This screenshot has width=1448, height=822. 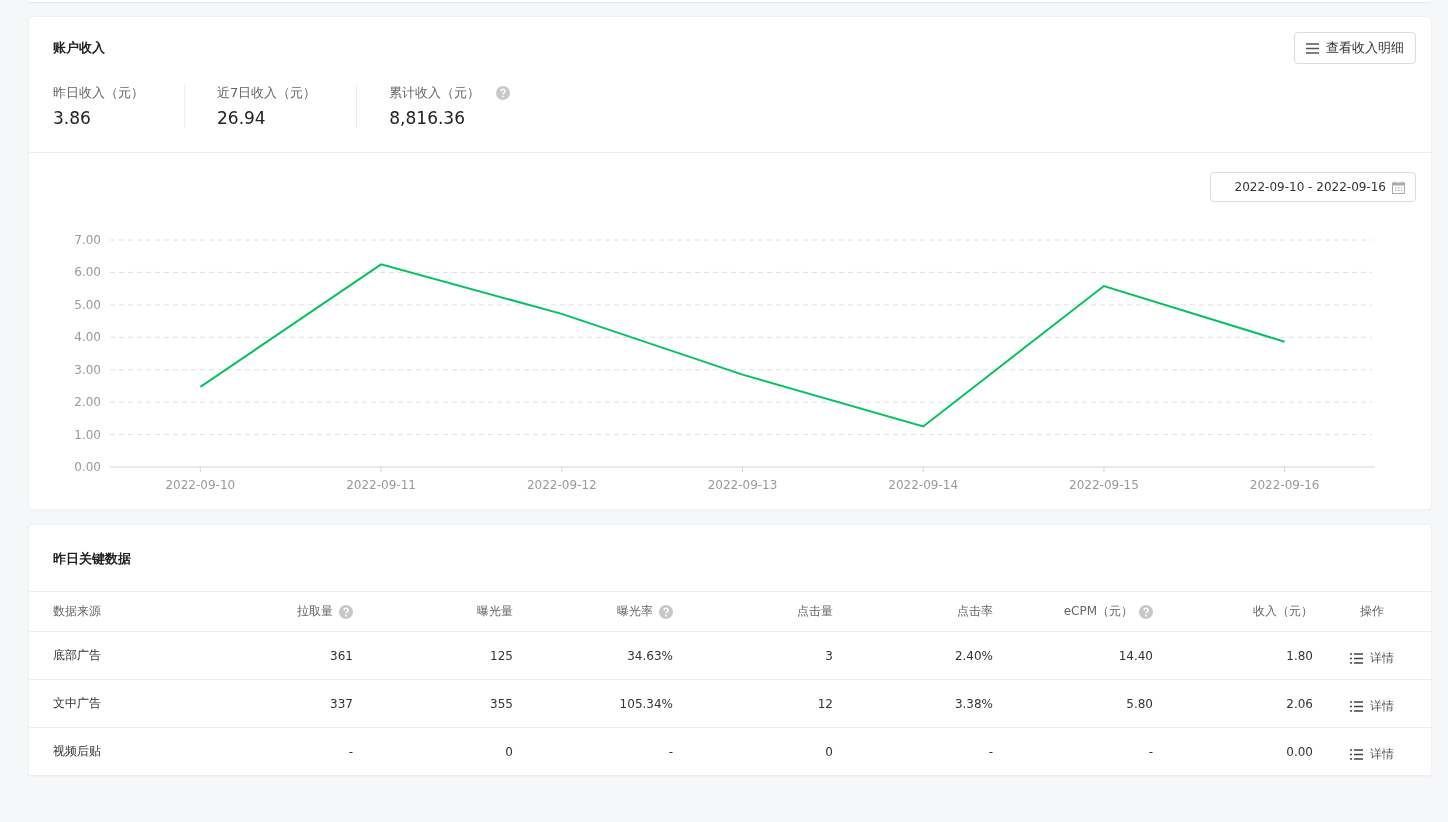 What do you see at coordinates (495, 611) in the screenshot?
I see `column-header: 曝光量` at bounding box center [495, 611].